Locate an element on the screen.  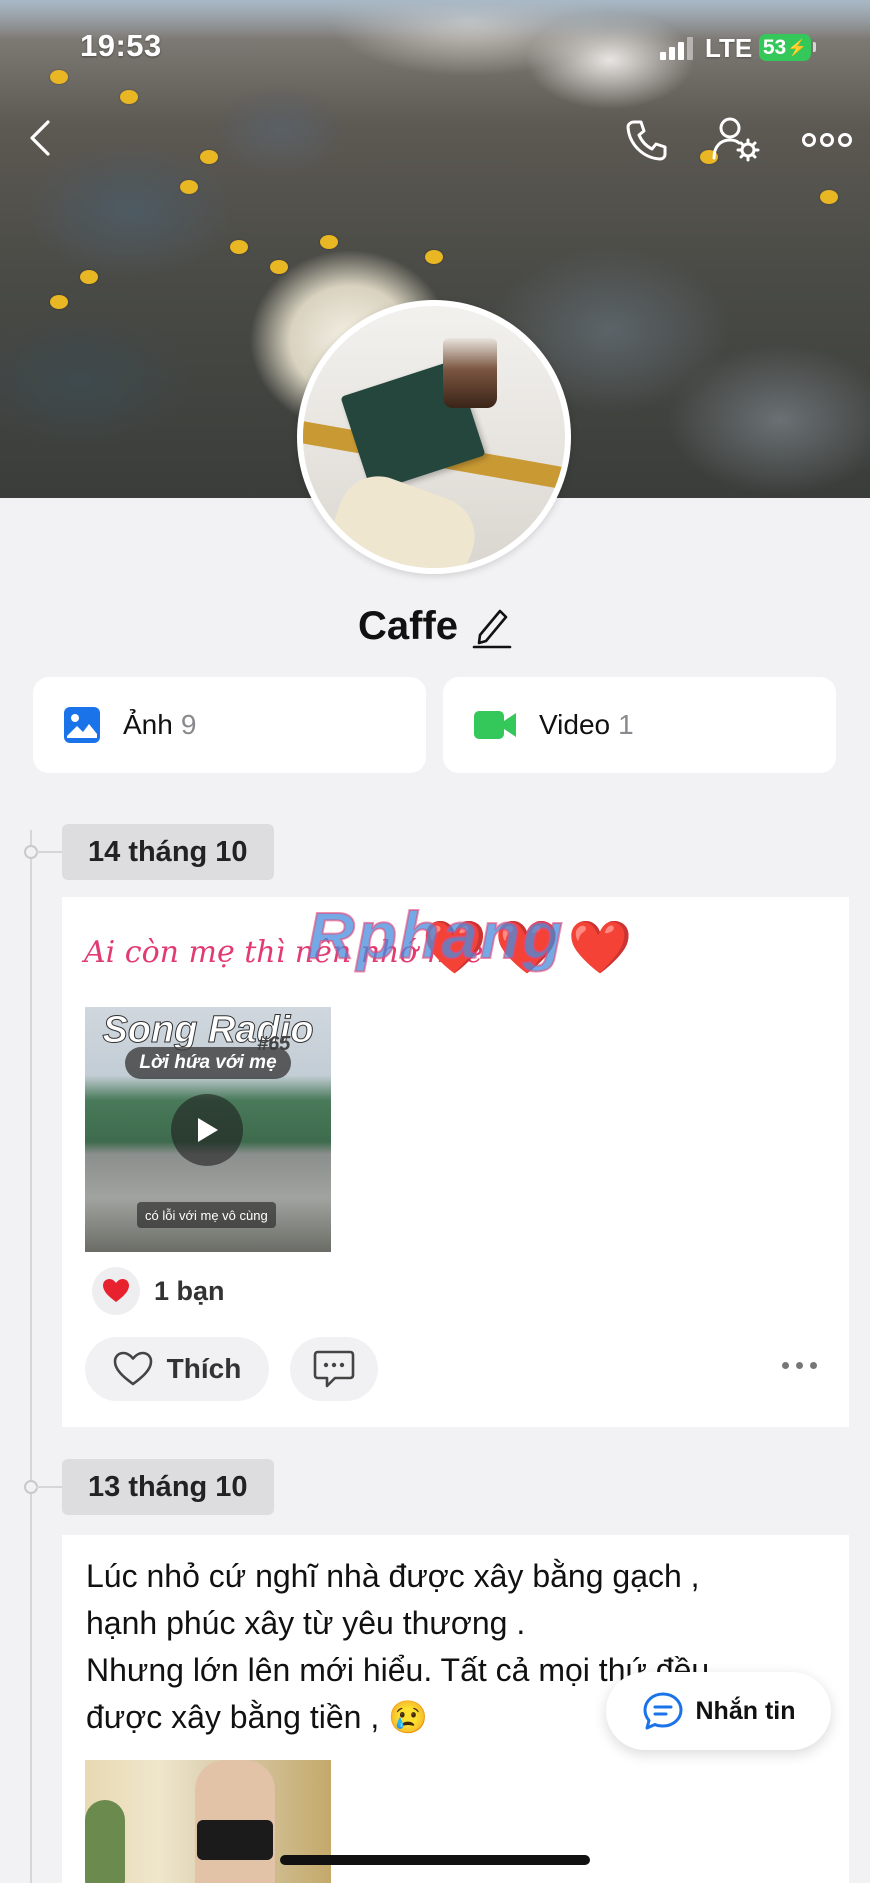
reaction-bubble is located at coordinates (116, 1291).